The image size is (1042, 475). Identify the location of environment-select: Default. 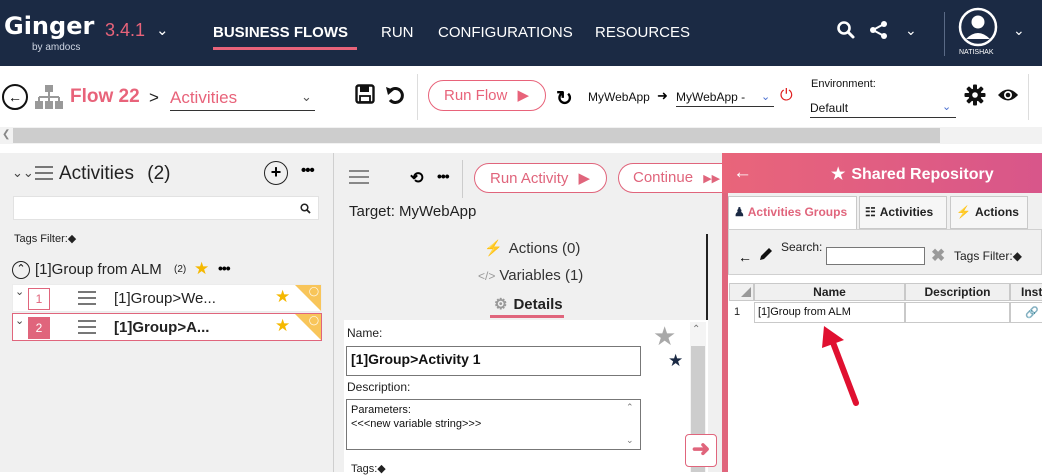
(883, 109).